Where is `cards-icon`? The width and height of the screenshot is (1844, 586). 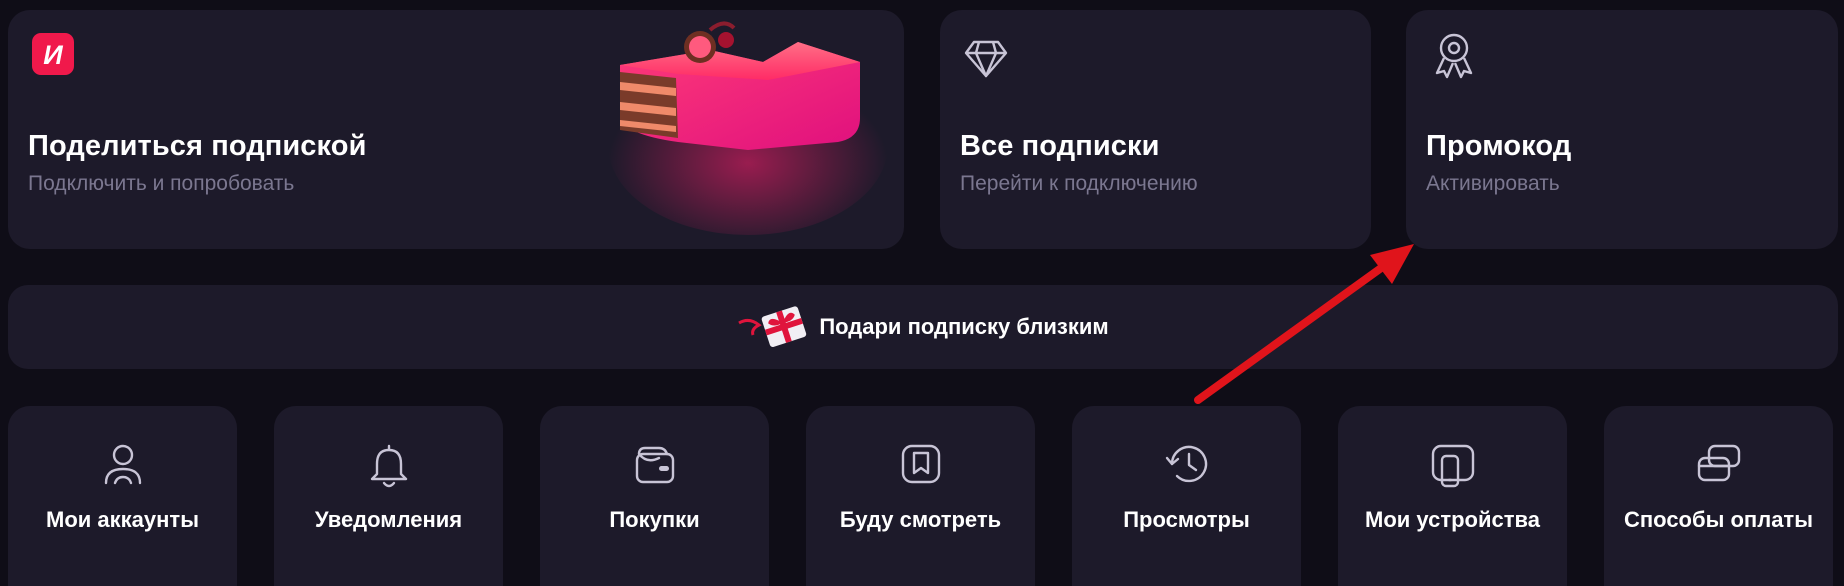
cards-icon is located at coordinates (1719, 466).